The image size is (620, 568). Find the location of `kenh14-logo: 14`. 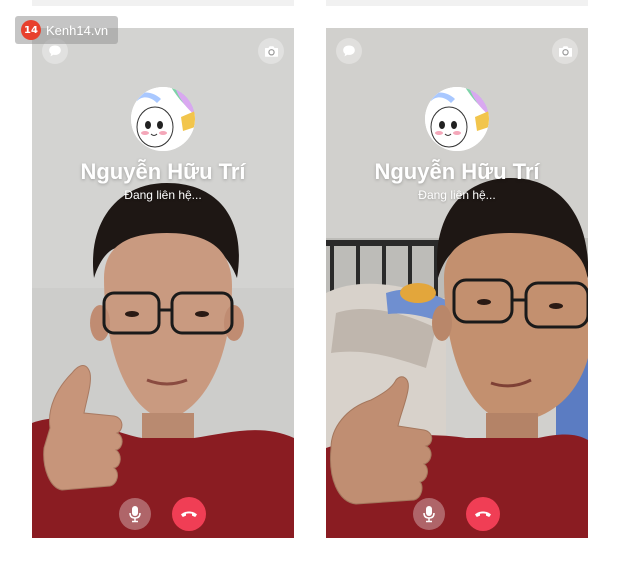

kenh14-logo: 14 is located at coordinates (31, 30).